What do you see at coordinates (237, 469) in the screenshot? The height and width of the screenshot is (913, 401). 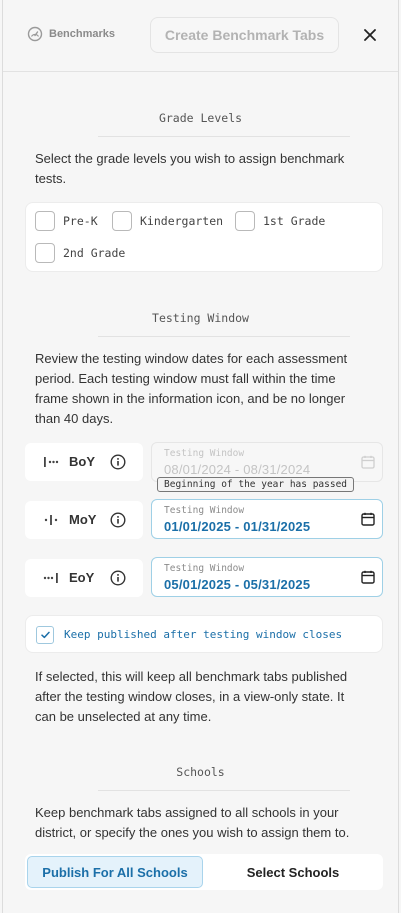 I see `testing-window-dates: 08/01/2024 - 08/31/2024` at bounding box center [237, 469].